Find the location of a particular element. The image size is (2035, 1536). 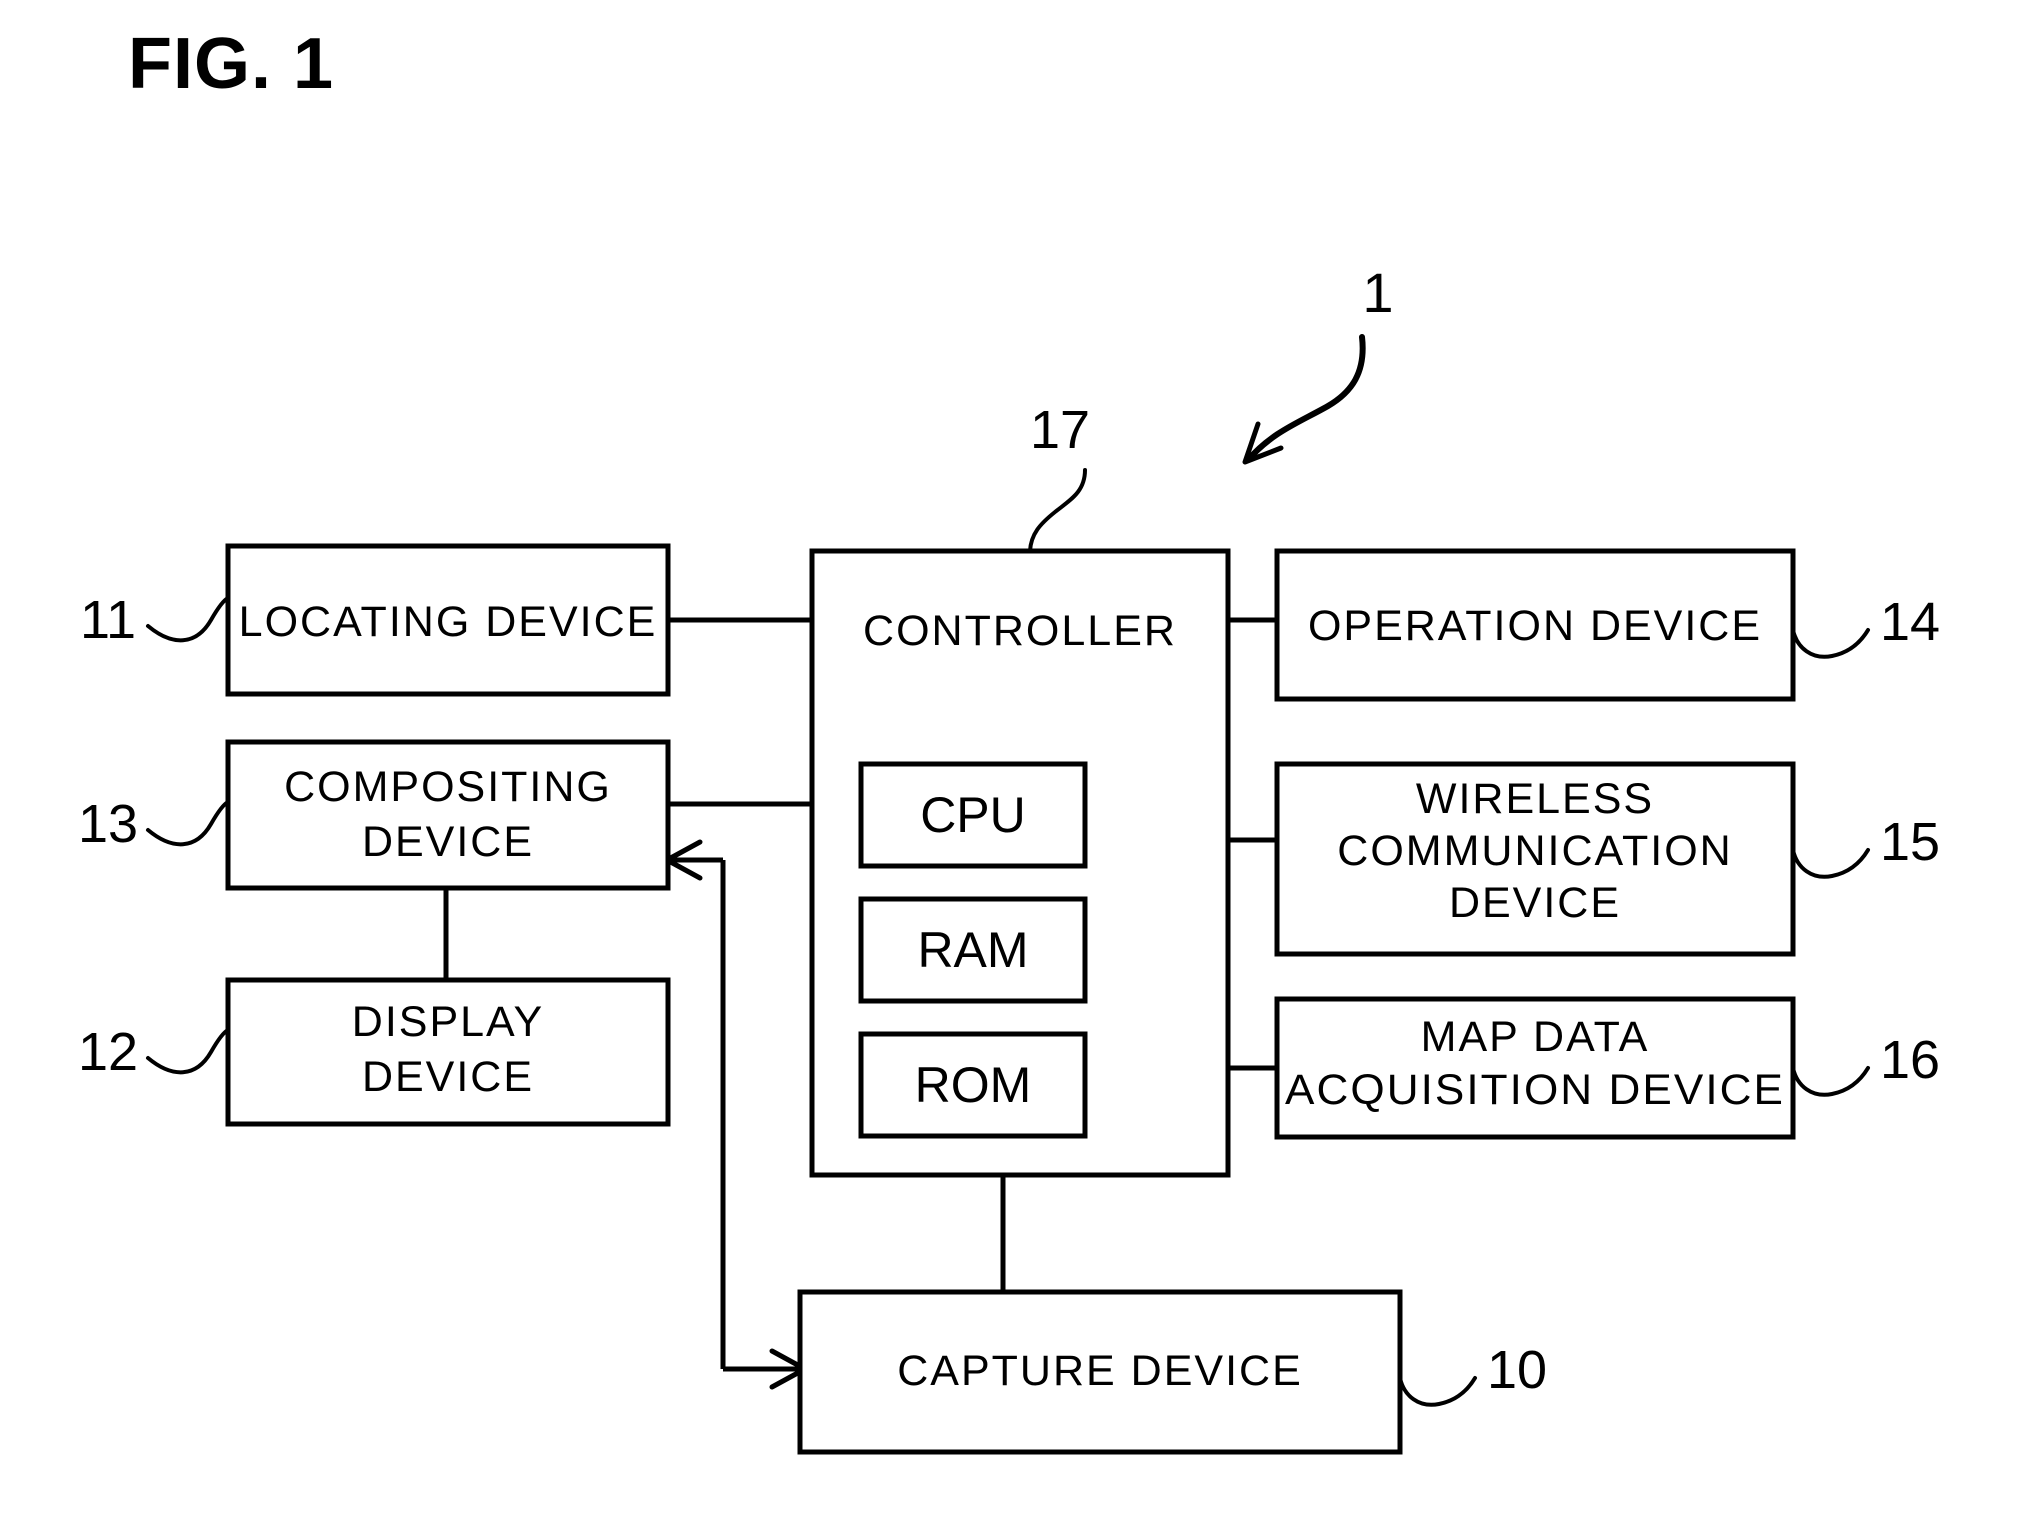

ref-number-1: 1 is located at coordinates (1377, 292).